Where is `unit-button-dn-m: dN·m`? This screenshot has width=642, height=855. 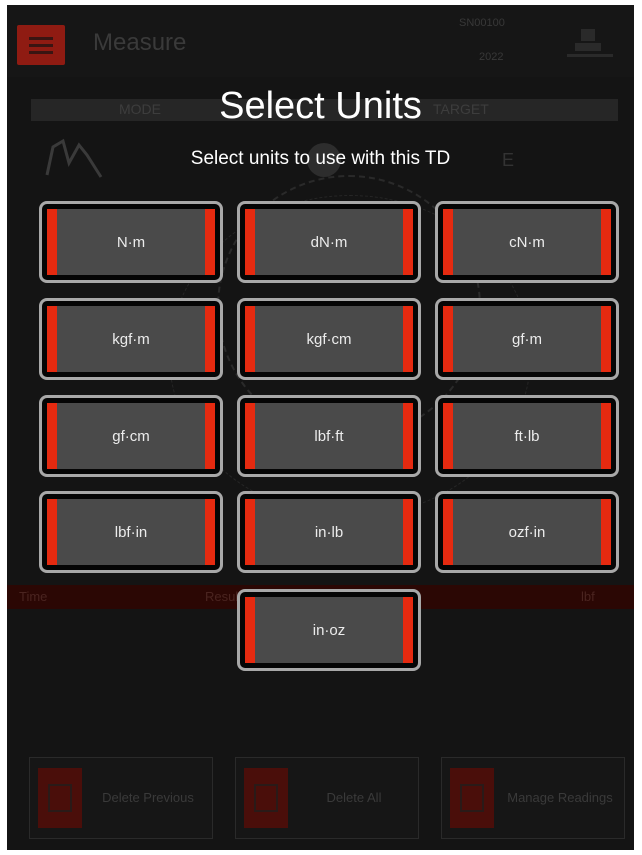
unit-button-dn-m: dN·m is located at coordinates (329, 242).